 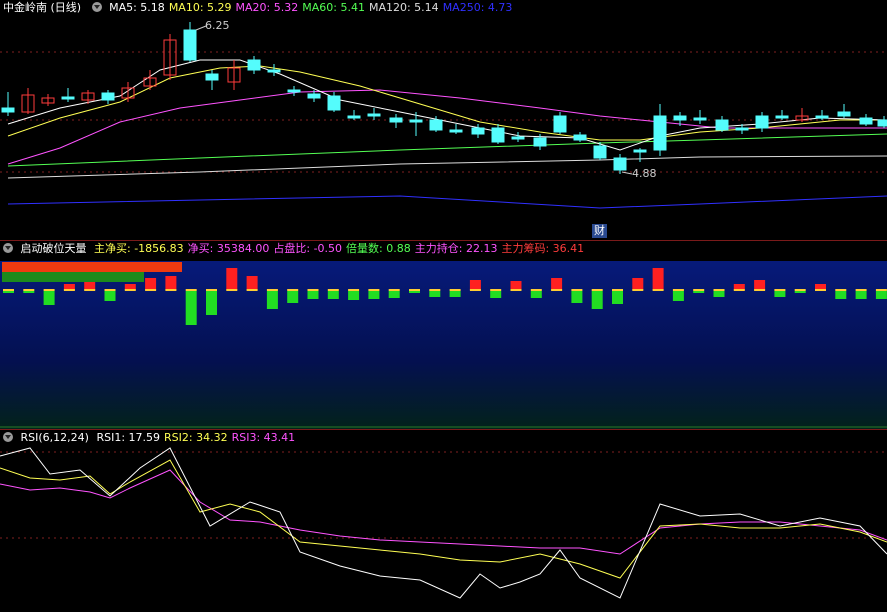 What do you see at coordinates (42, 7) in the screenshot?
I see `stock-title: 中金岭南 (日线)` at bounding box center [42, 7].